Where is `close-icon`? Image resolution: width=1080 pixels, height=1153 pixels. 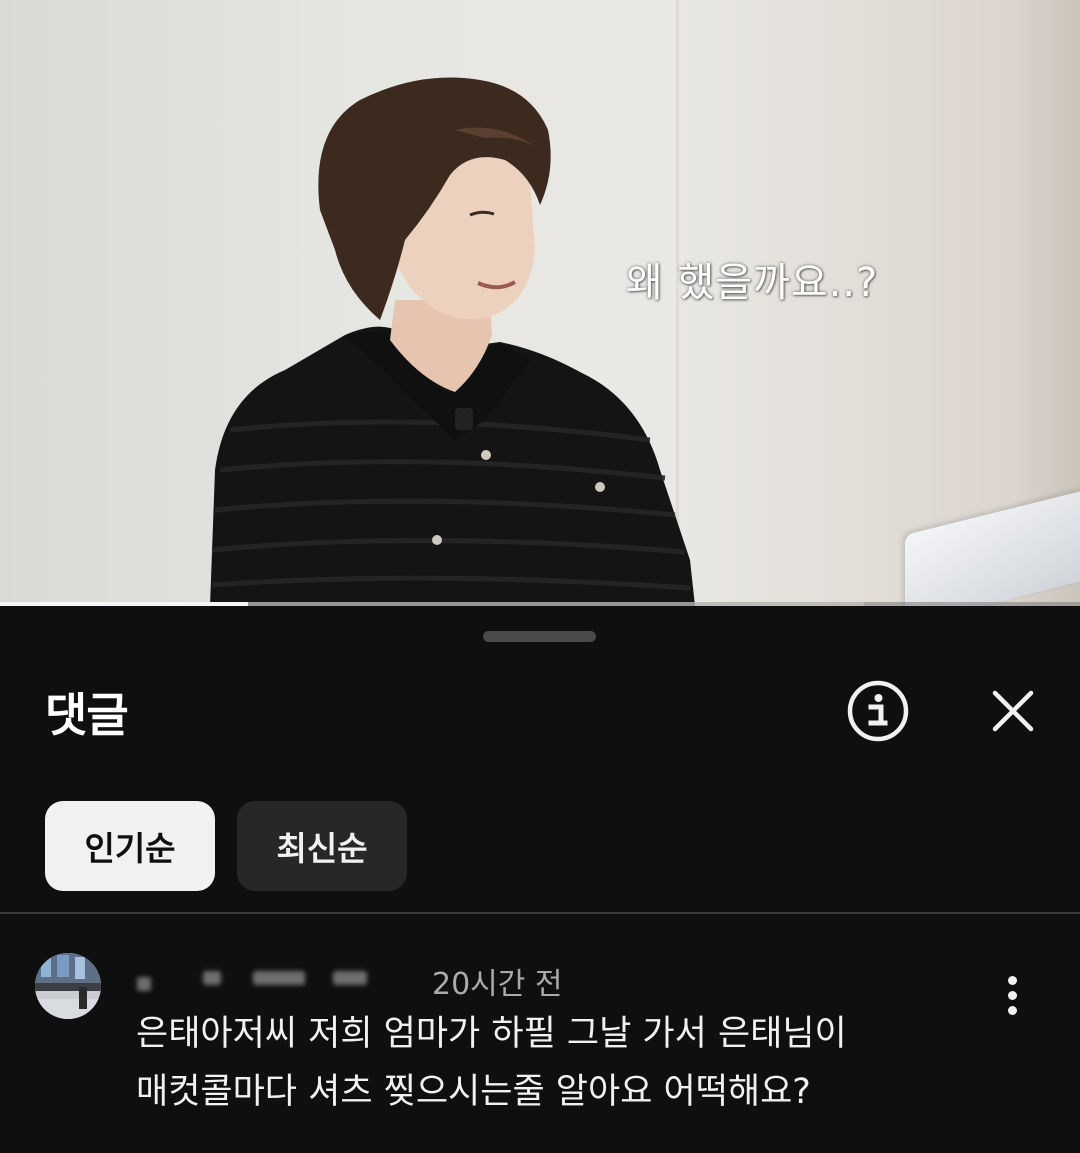 close-icon is located at coordinates (1013, 711).